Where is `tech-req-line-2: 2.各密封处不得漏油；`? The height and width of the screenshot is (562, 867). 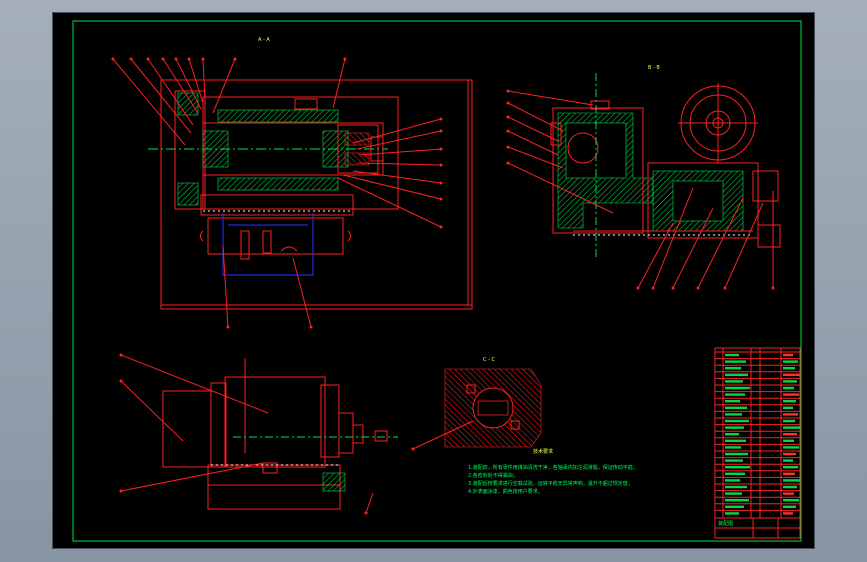
tech-req-line-2: 2.各密封处不得漏油； is located at coordinates (493, 475).